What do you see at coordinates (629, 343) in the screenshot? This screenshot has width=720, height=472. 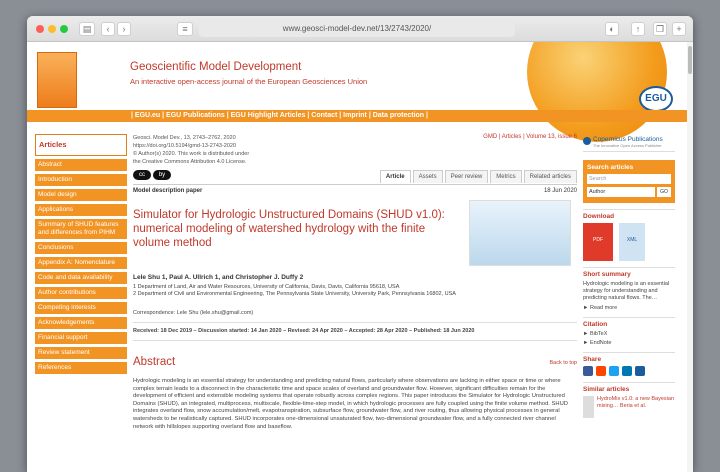 I see `endnote-link: ► EndNote` at bounding box center [629, 343].